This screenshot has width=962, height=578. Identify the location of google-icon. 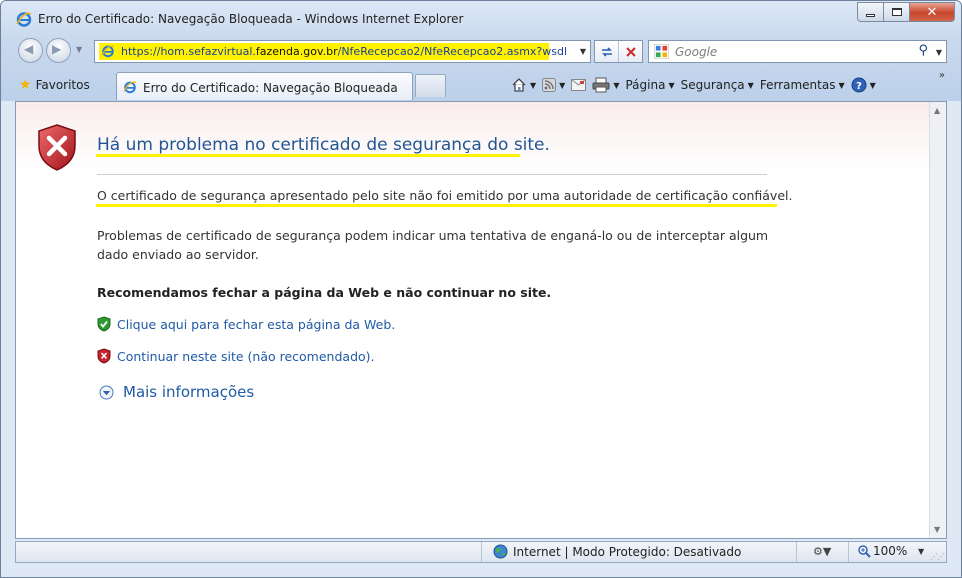
(661, 51).